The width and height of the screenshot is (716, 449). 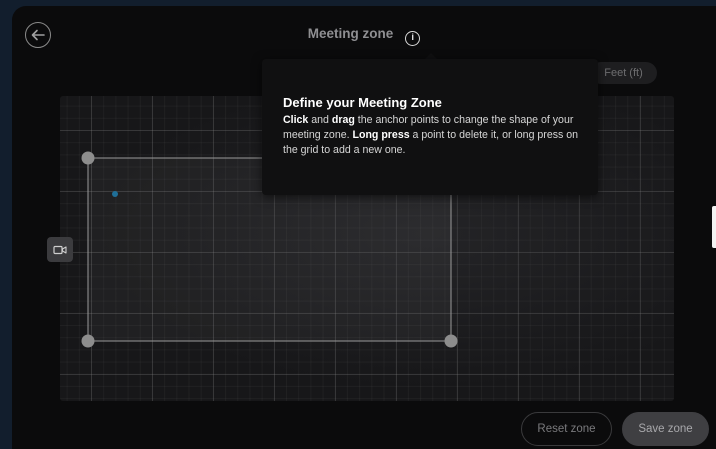 I want to click on reset-zone-button: Reset zone, so click(x=566, y=429).